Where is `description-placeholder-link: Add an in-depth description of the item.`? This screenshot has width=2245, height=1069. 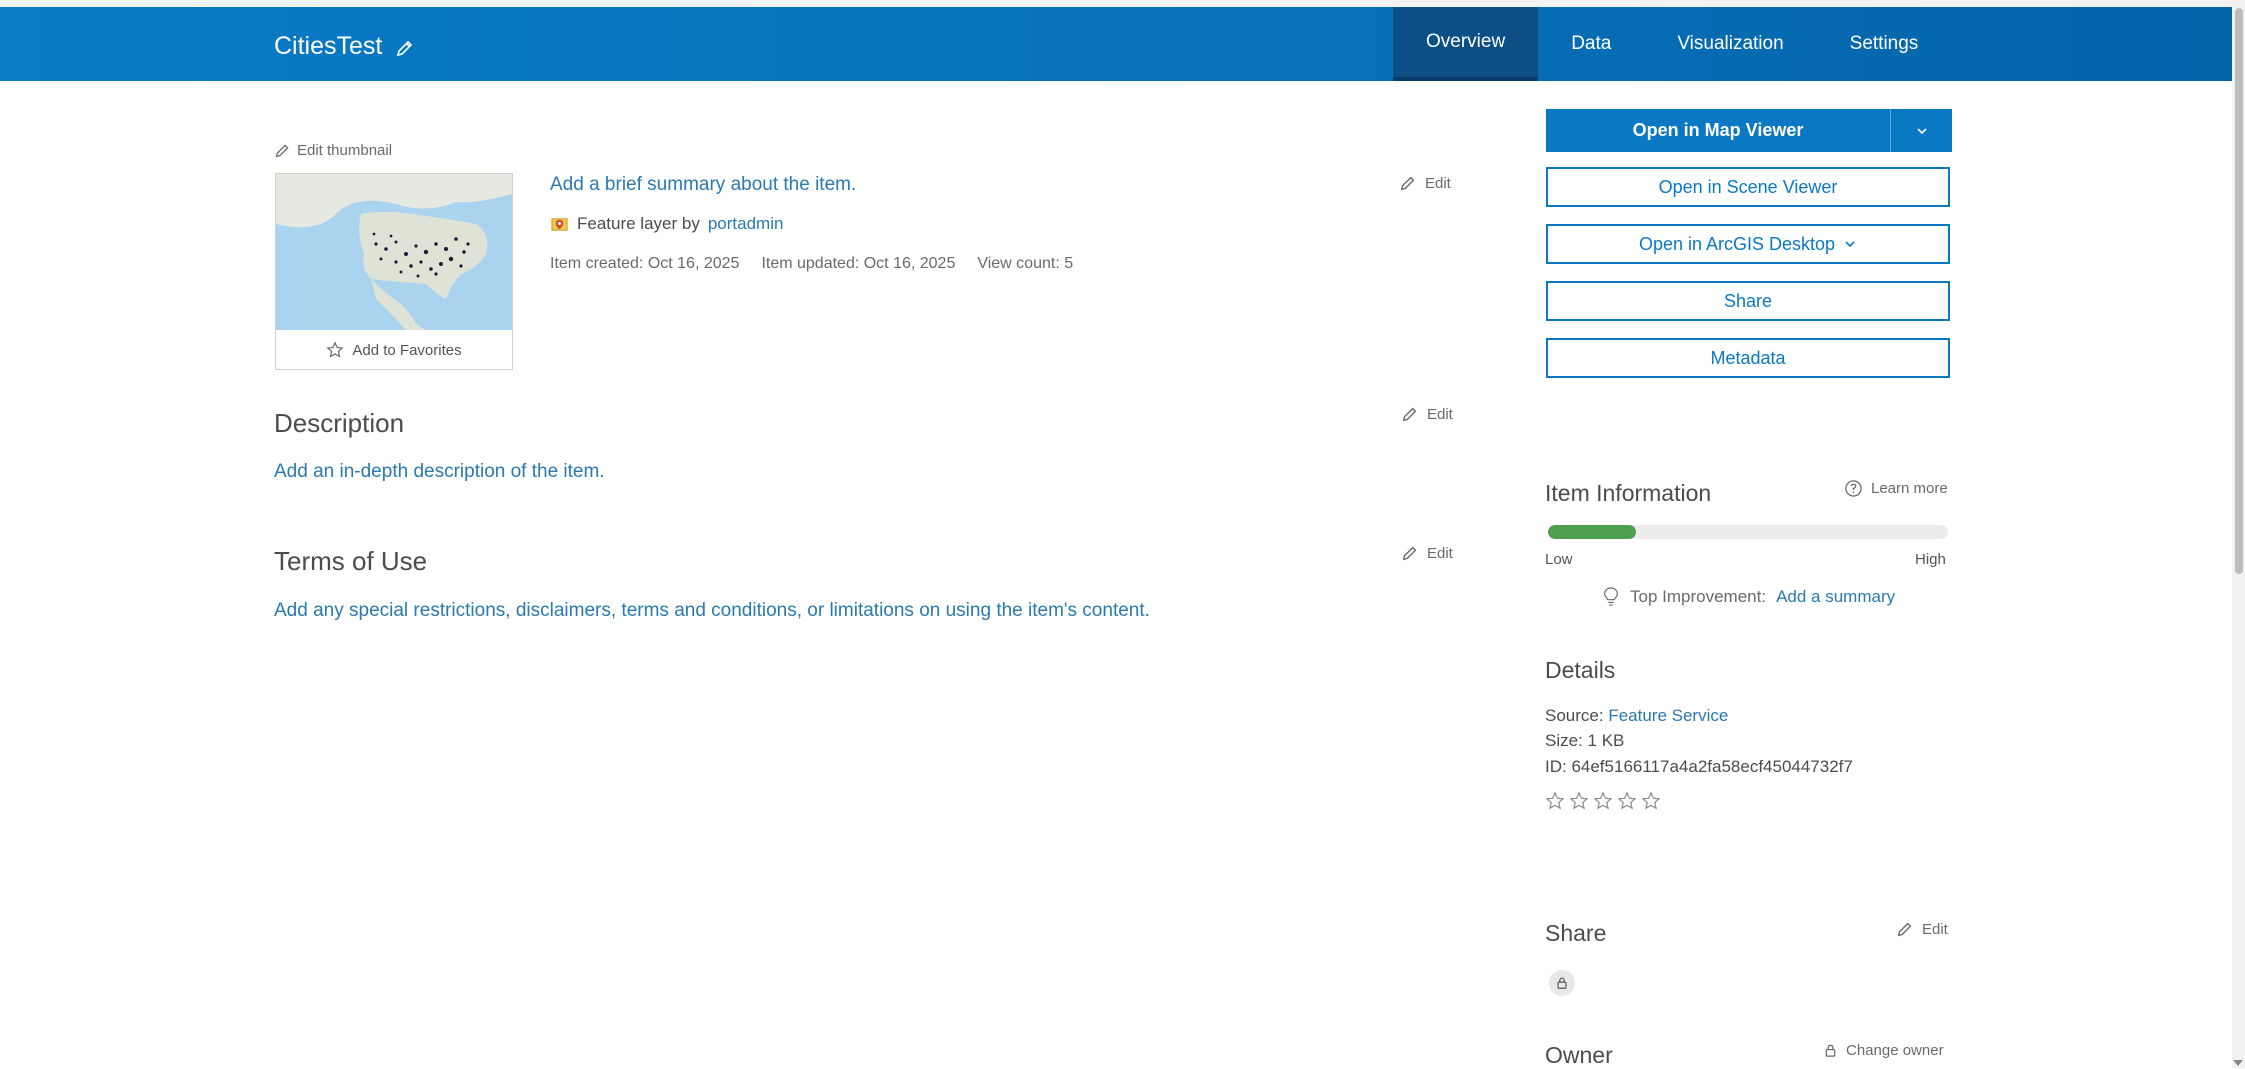
description-placeholder-link: Add an in-depth description of the item. is located at coordinates (439, 472).